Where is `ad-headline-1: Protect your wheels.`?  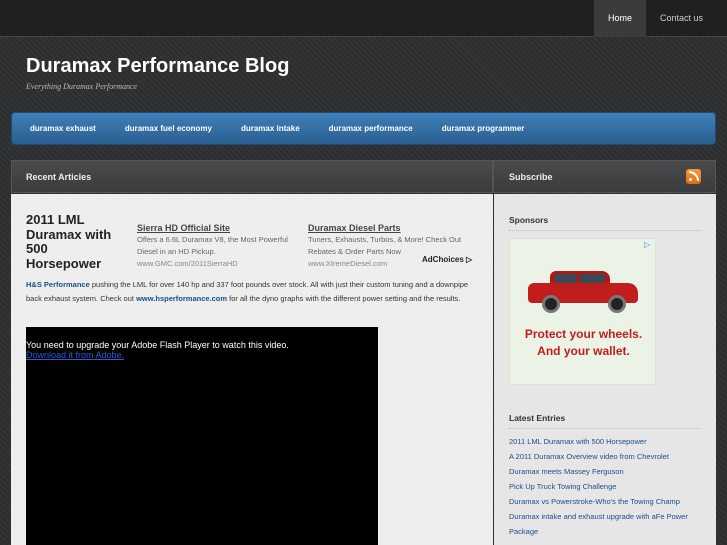
ad-headline-1: Protect your wheels. is located at coordinates (583, 334).